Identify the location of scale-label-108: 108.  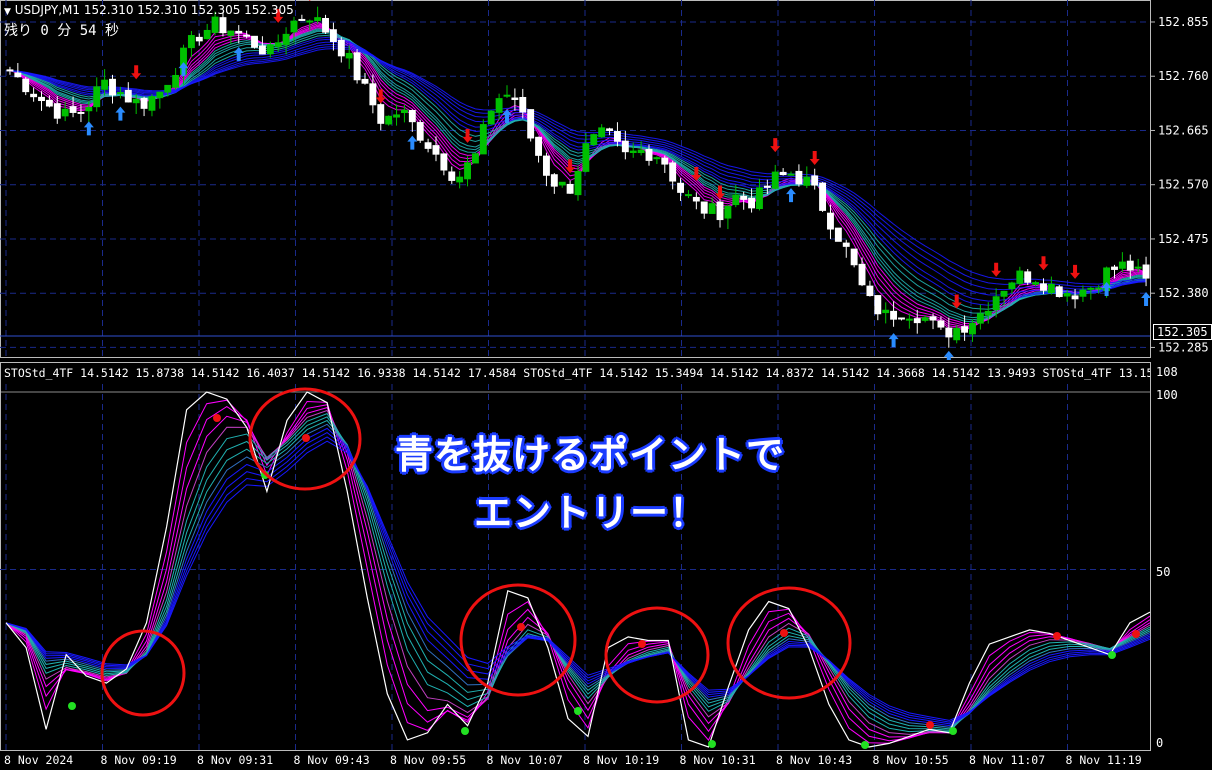
(1167, 372).